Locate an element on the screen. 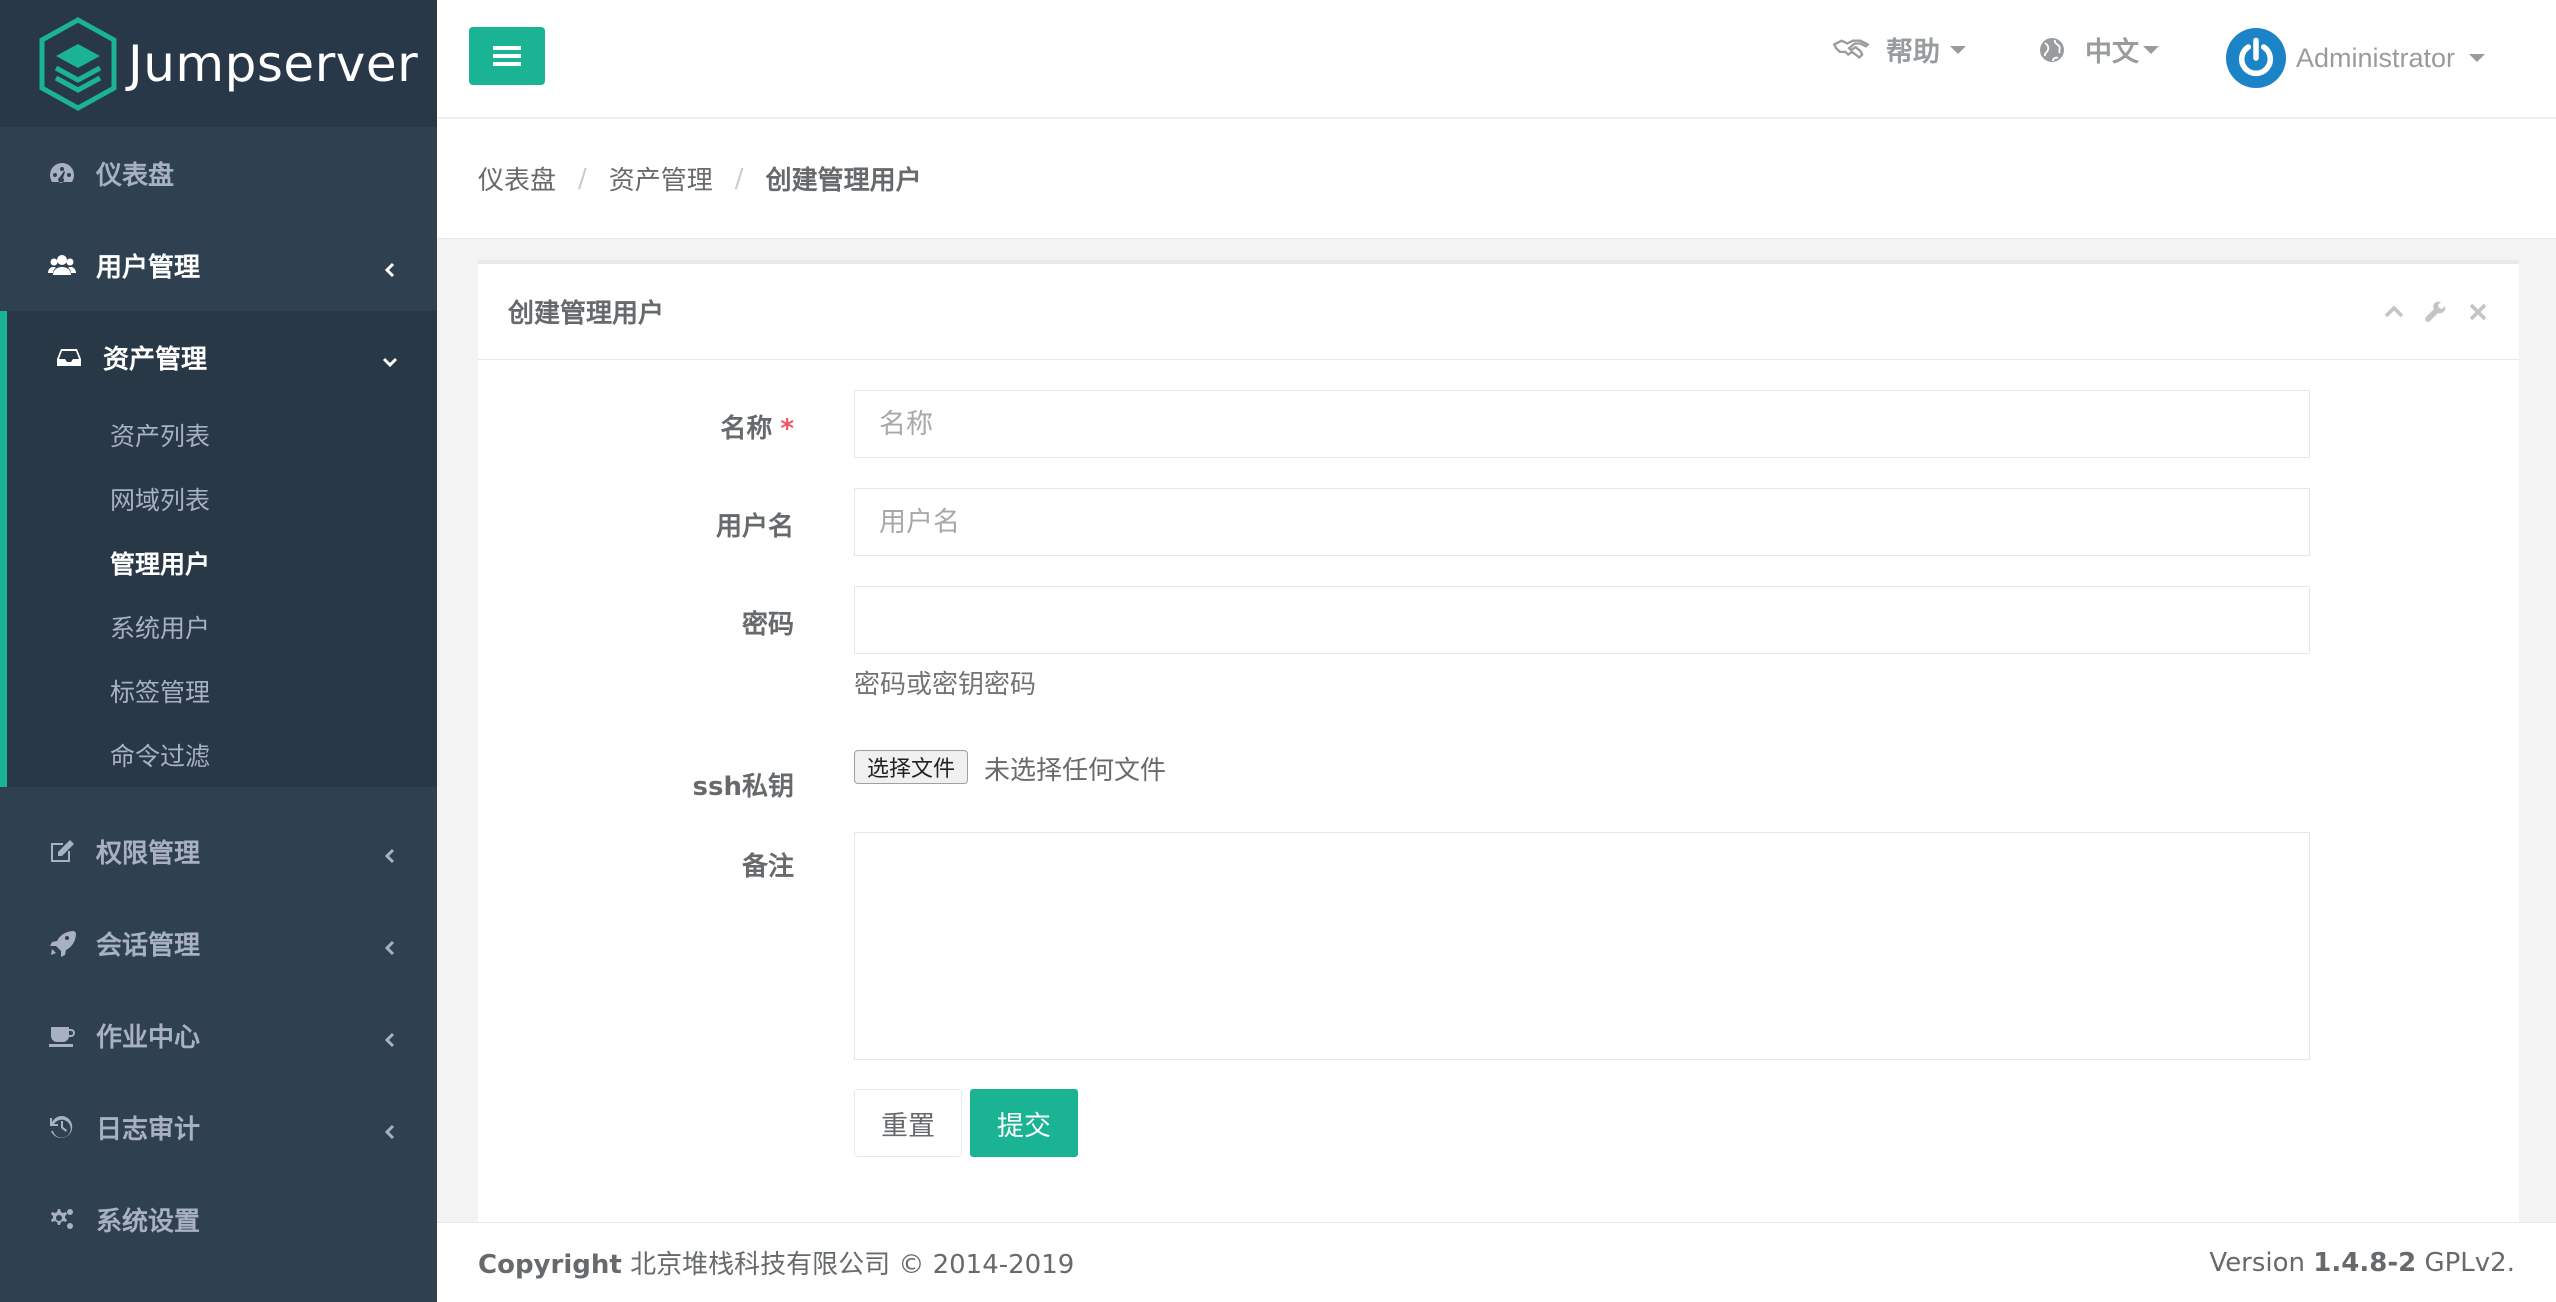 The image size is (2556, 1302). sidebar-subitem-system-user: 系统用户 is located at coordinates (222, 627).